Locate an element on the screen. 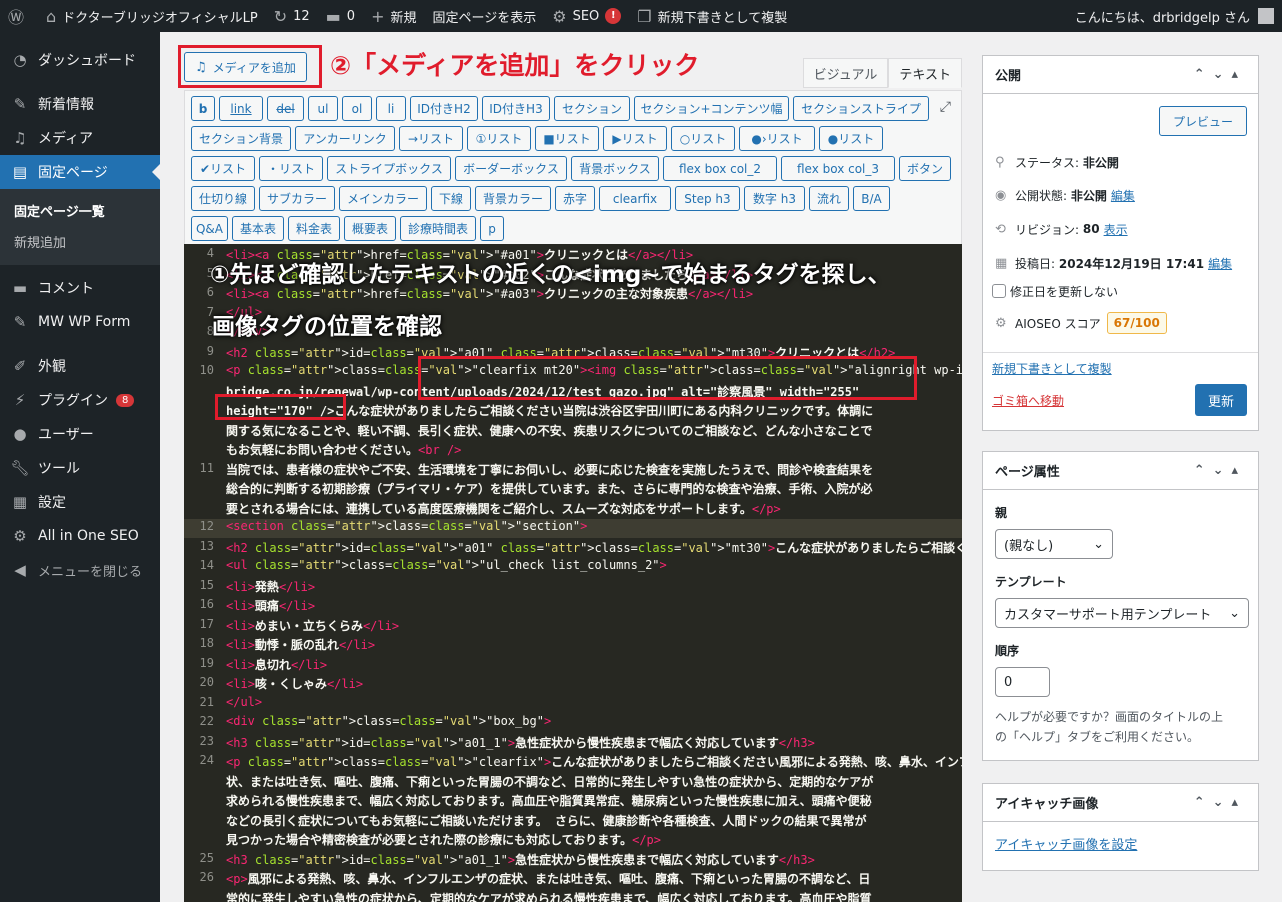  menu-media: ♫ メディア is located at coordinates (80, 138).